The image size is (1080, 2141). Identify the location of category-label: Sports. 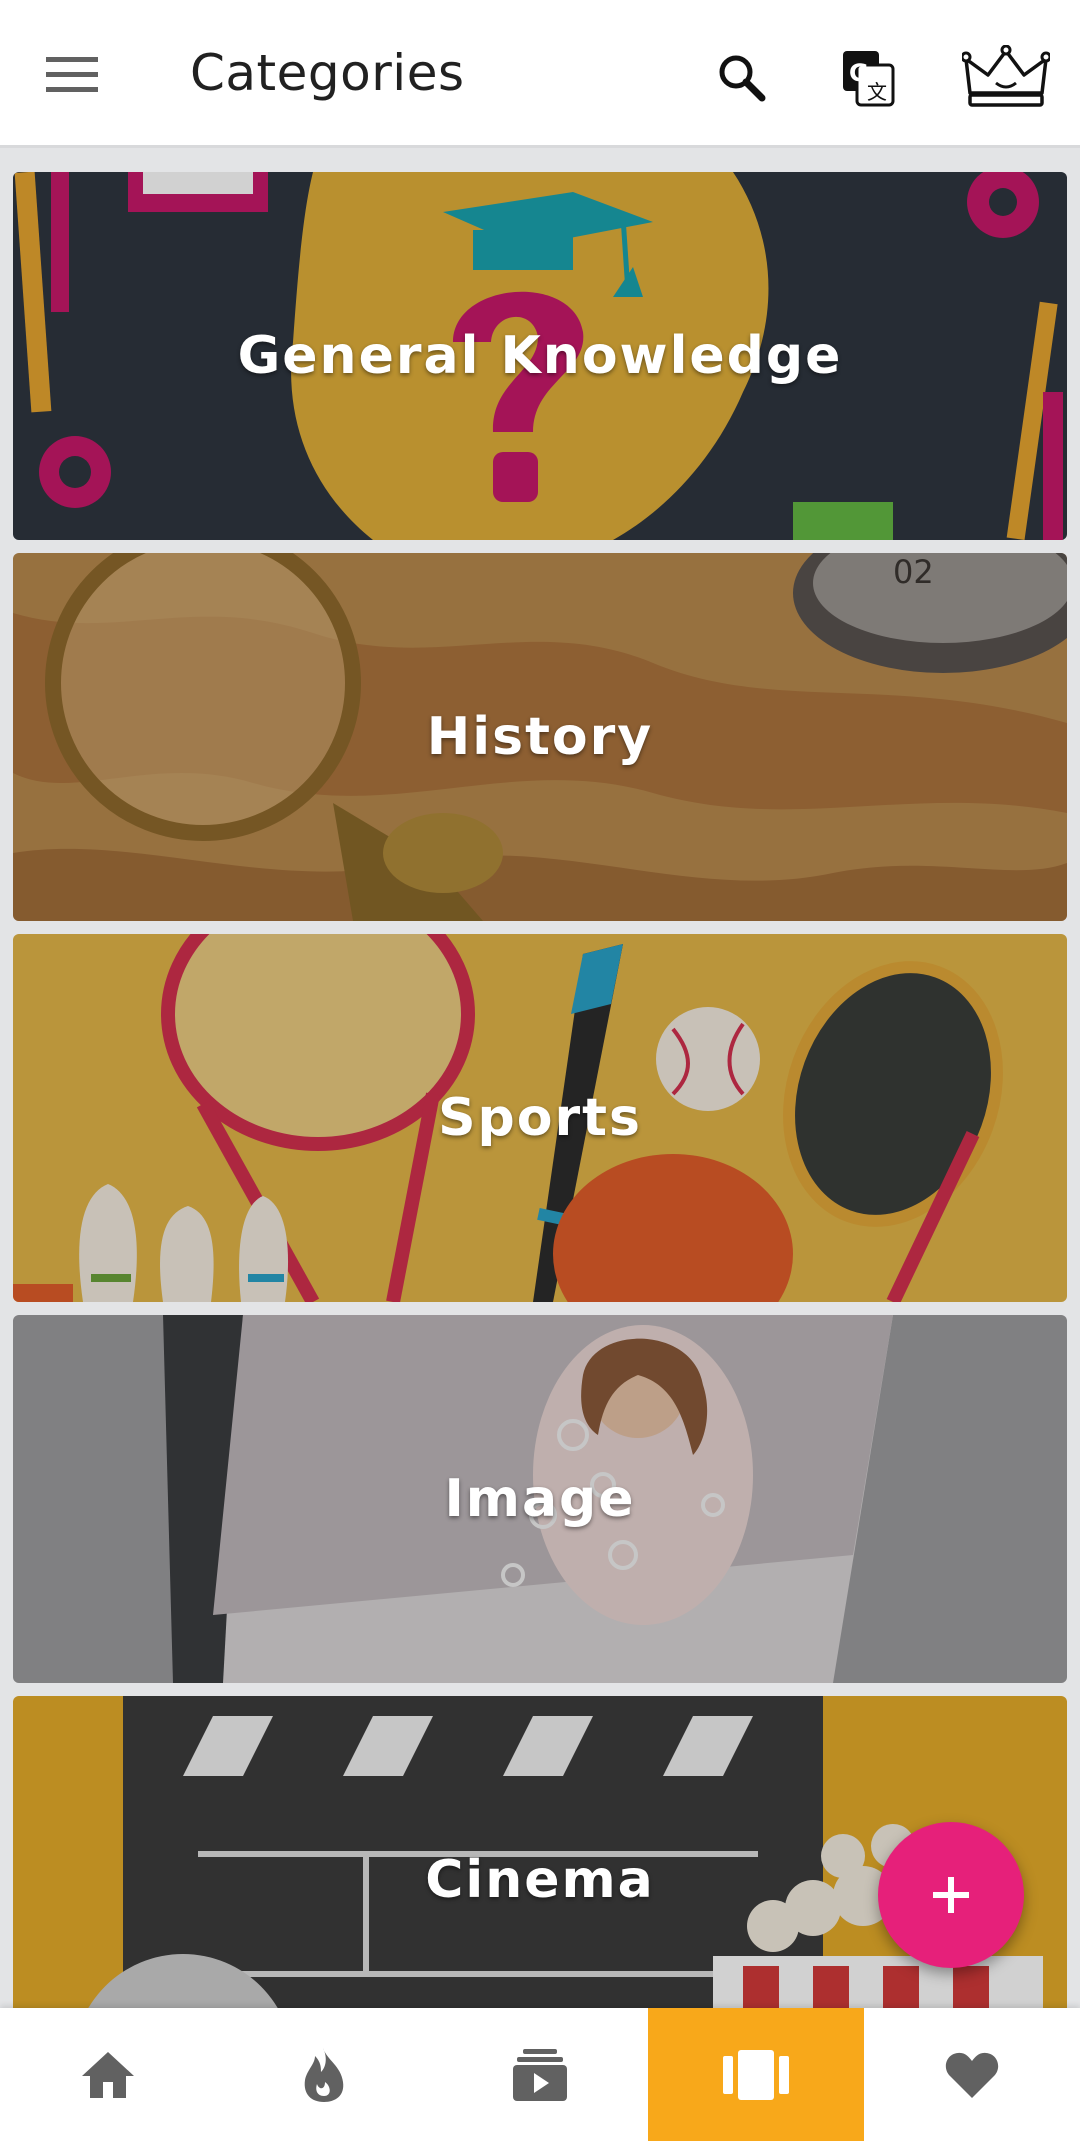
(540, 1118).